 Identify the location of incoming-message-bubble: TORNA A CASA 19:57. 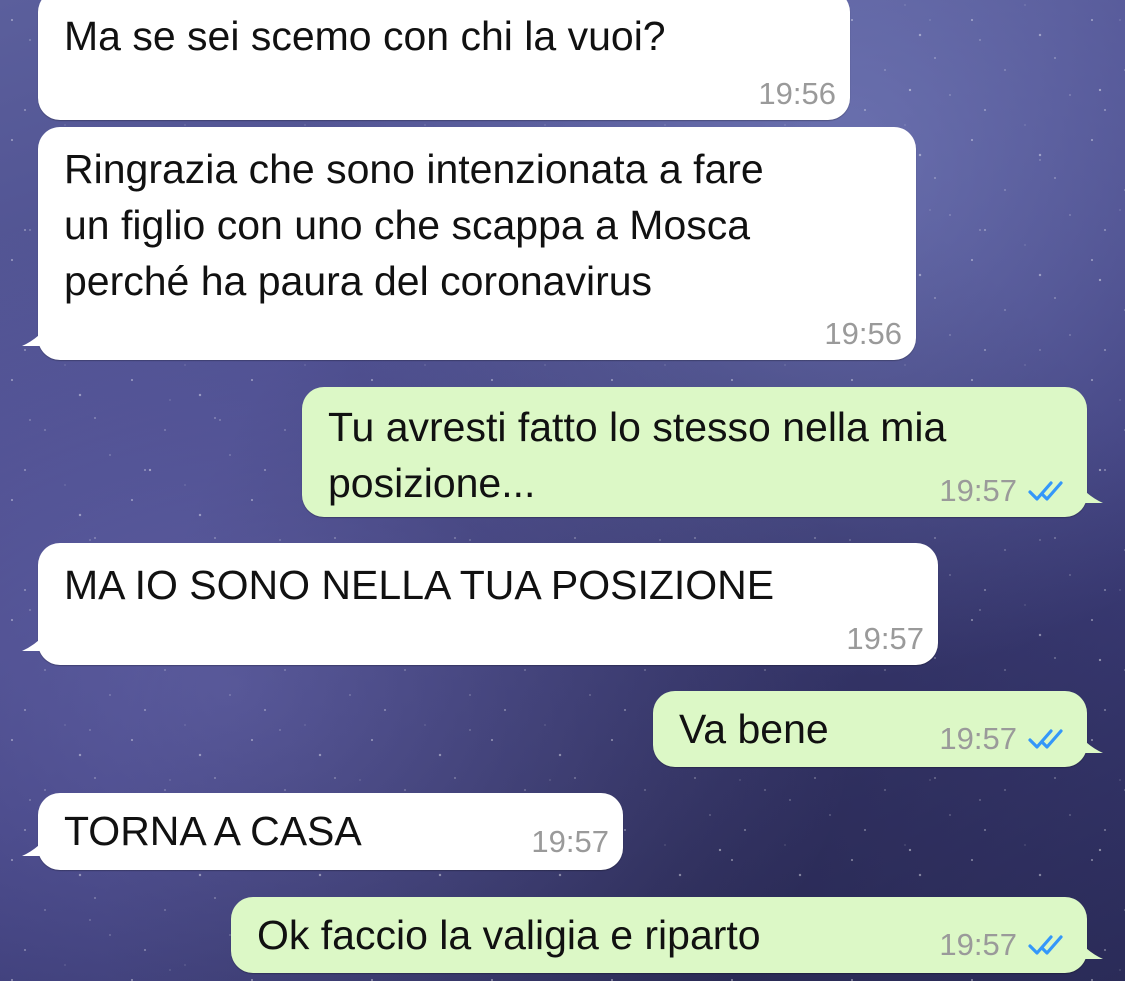
(322, 831).